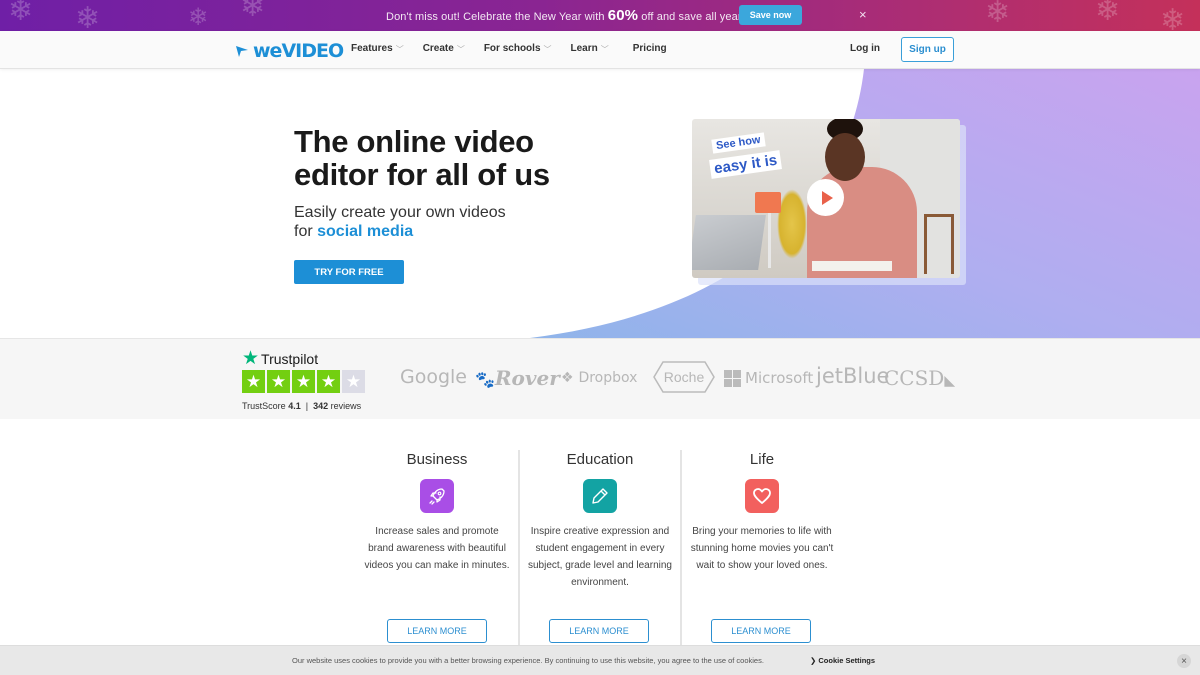 Image resolution: width=1200 pixels, height=675 pixels. What do you see at coordinates (768, 378) in the screenshot?
I see `microsoft-logo: Microsoft` at bounding box center [768, 378].